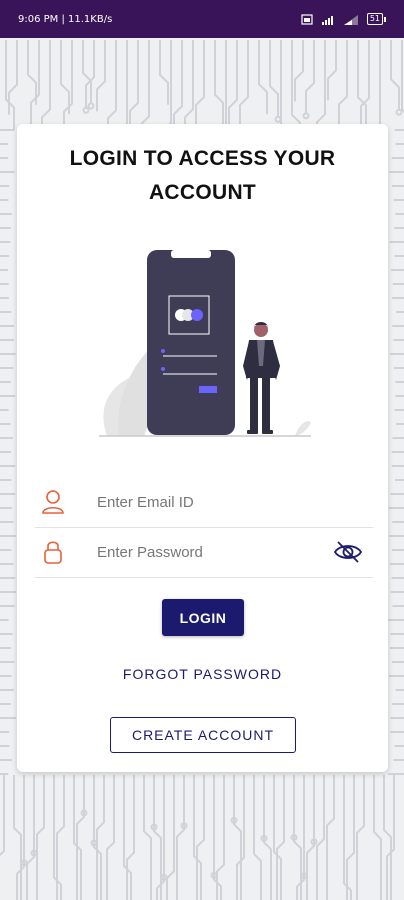 The height and width of the screenshot is (900, 404). Describe the element at coordinates (203, 617) in the screenshot. I see `login-button: LOGIN` at that location.